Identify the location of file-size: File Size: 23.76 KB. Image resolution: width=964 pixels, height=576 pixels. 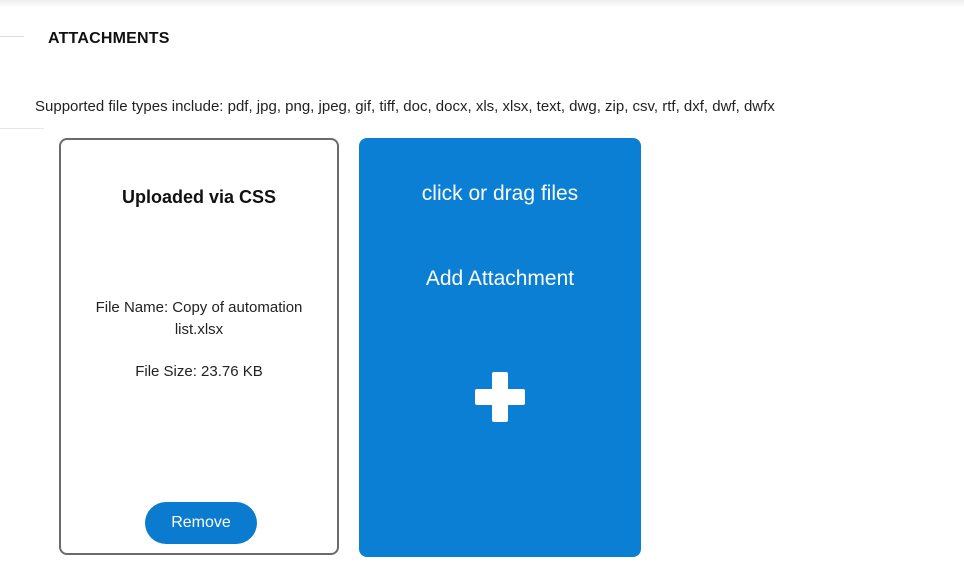
(199, 371).